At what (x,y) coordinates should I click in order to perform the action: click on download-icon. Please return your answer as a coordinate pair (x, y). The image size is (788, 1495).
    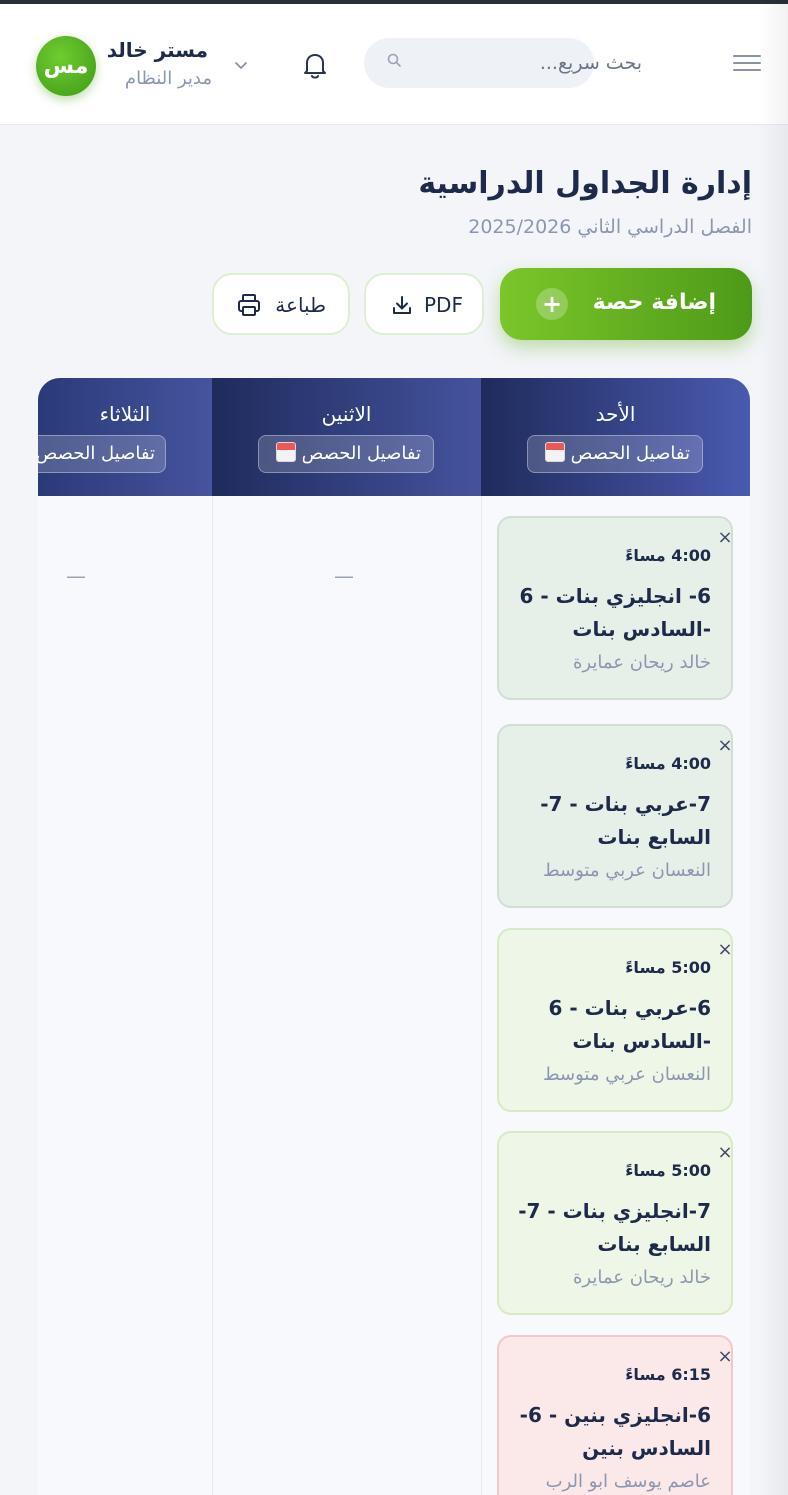
    Looking at the image, I should click on (402, 305).